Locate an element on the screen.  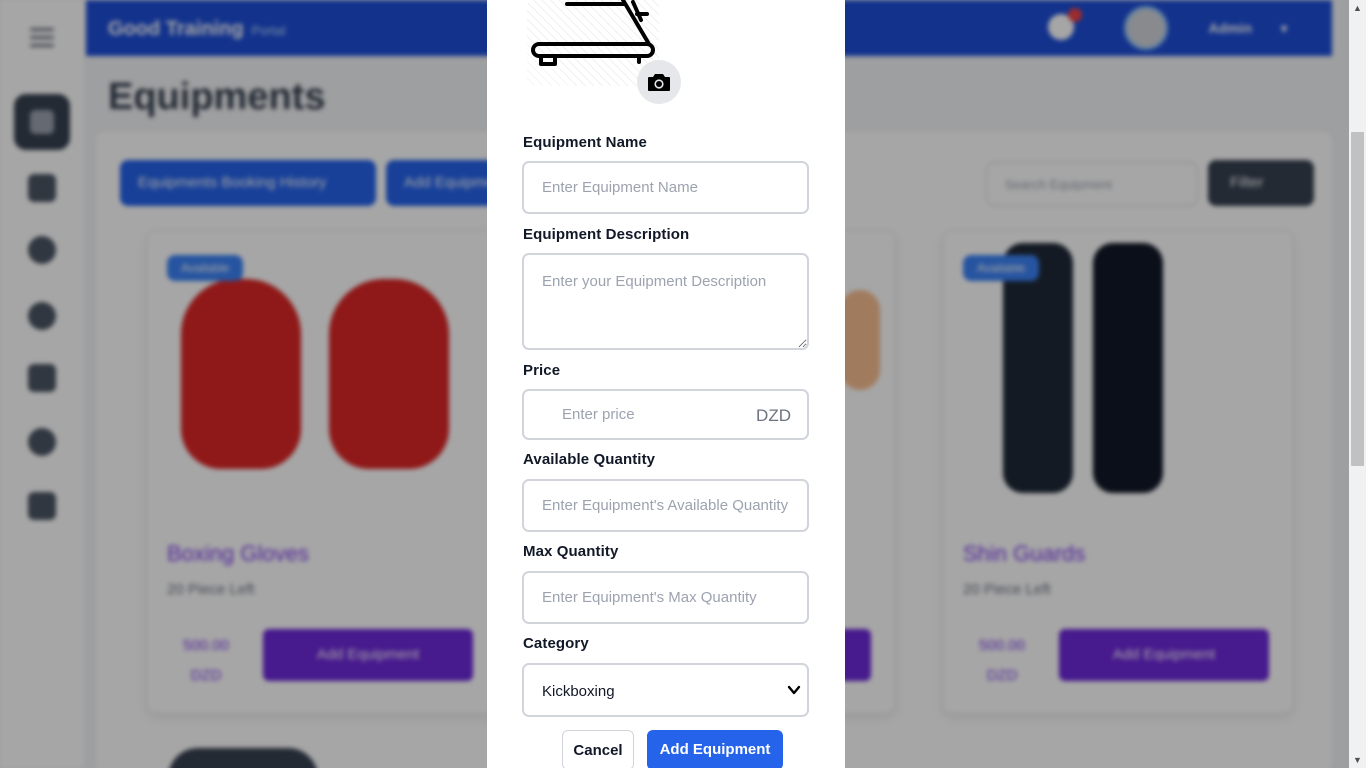
page-scrollbar: ▲ ▼ is located at coordinates (1357, 384).